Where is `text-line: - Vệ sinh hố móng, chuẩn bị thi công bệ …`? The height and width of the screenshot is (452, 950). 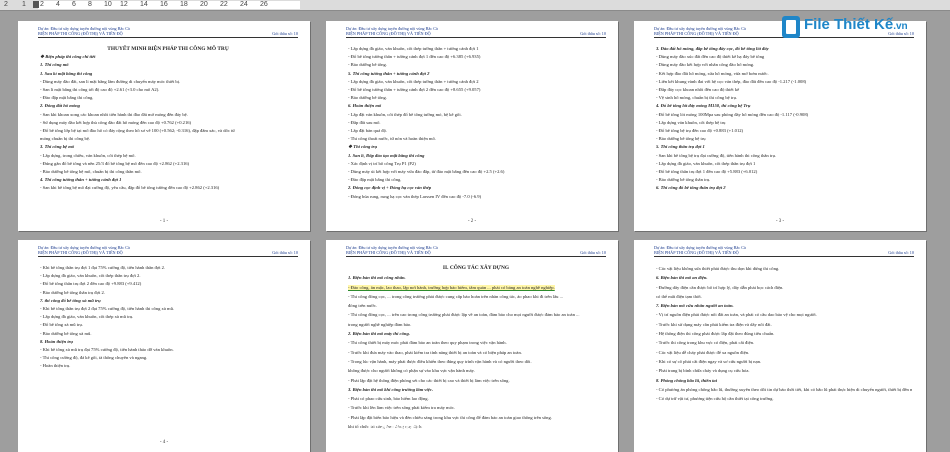
text-line: - Vệ sinh hố móng, chuẩn bị thi công bệ … is located at coordinates (784, 98).